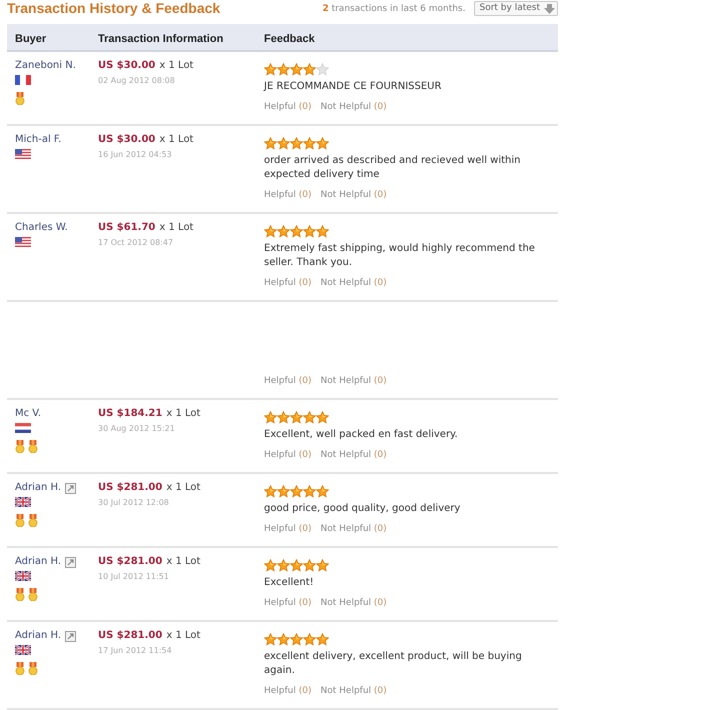 The height and width of the screenshot is (710, 710). Describe the element at coordinates (161, 39) in the screenshot. I see `column-header: Transaction Information` at that location.